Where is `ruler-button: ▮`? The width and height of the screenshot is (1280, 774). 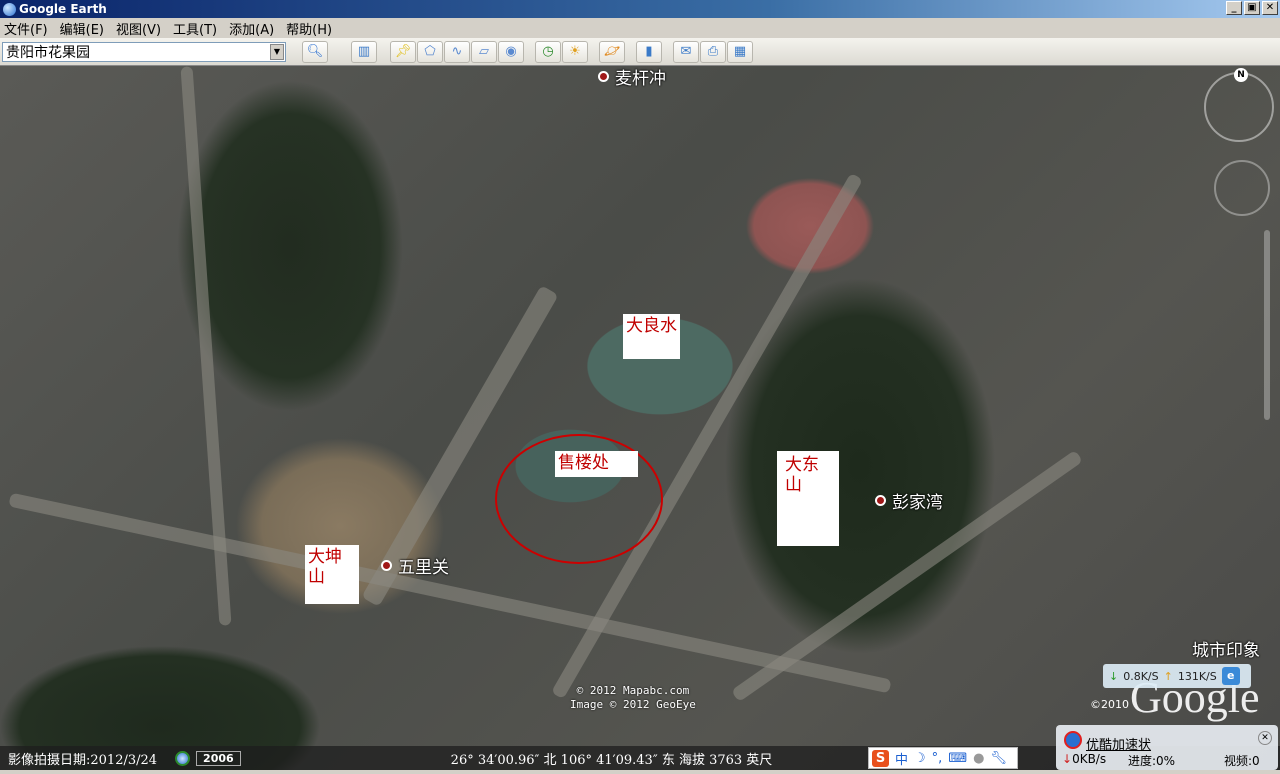 ruler-button: ▮ is located at coordinates (649, 51).